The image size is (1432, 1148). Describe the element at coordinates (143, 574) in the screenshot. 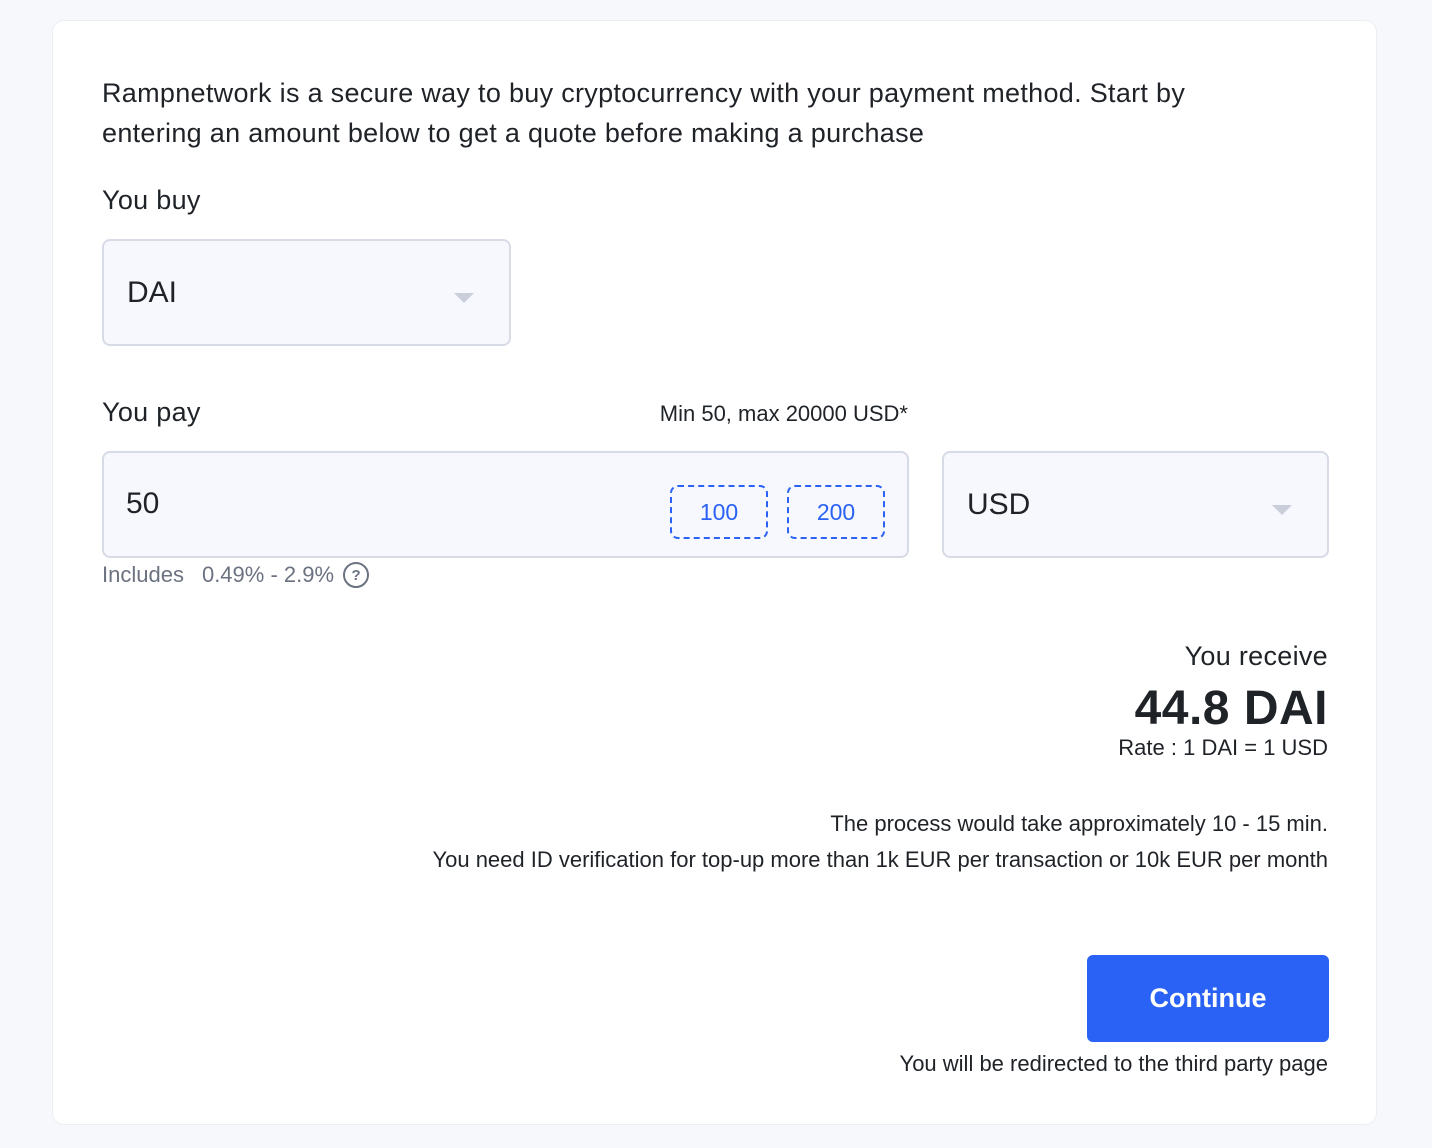

I see `fee-label: Includes` at that location.